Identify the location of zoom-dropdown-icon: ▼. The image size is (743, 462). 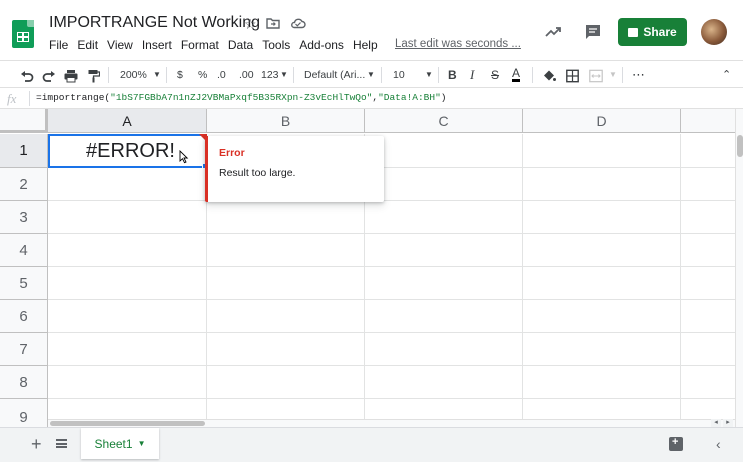
(157, 75).